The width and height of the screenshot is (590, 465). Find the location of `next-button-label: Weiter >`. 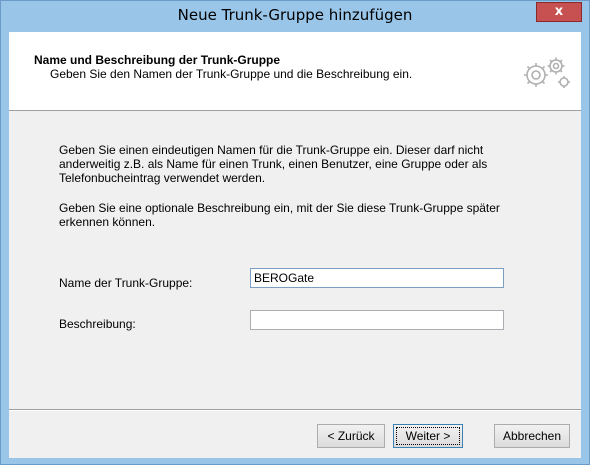

next-button-label: Weiter > is located at coordinates (428, 436).